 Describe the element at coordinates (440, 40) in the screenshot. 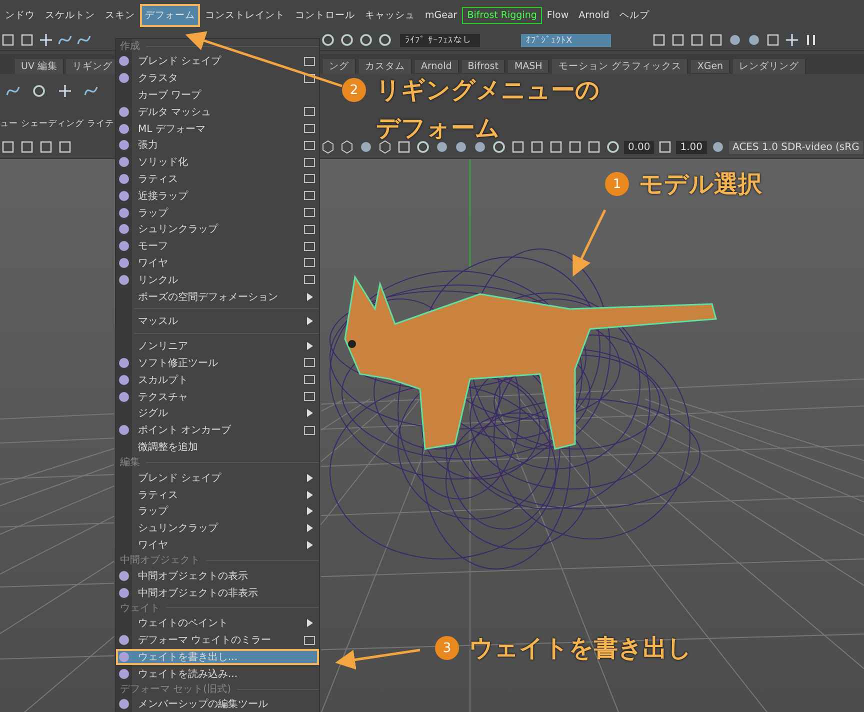

I see `live-surface-field: ﾗｲﾌﾞ ｻｰﾌｪｽなし` at that location.